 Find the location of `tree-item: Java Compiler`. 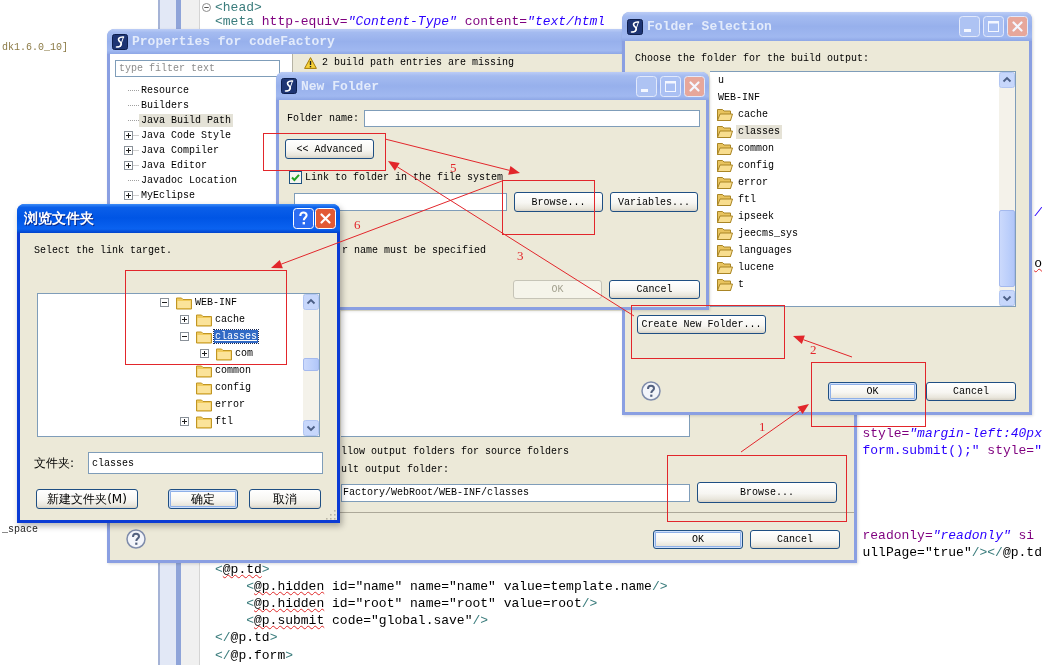

tree-item: Java Compiler is located at coordinates (180, 150).